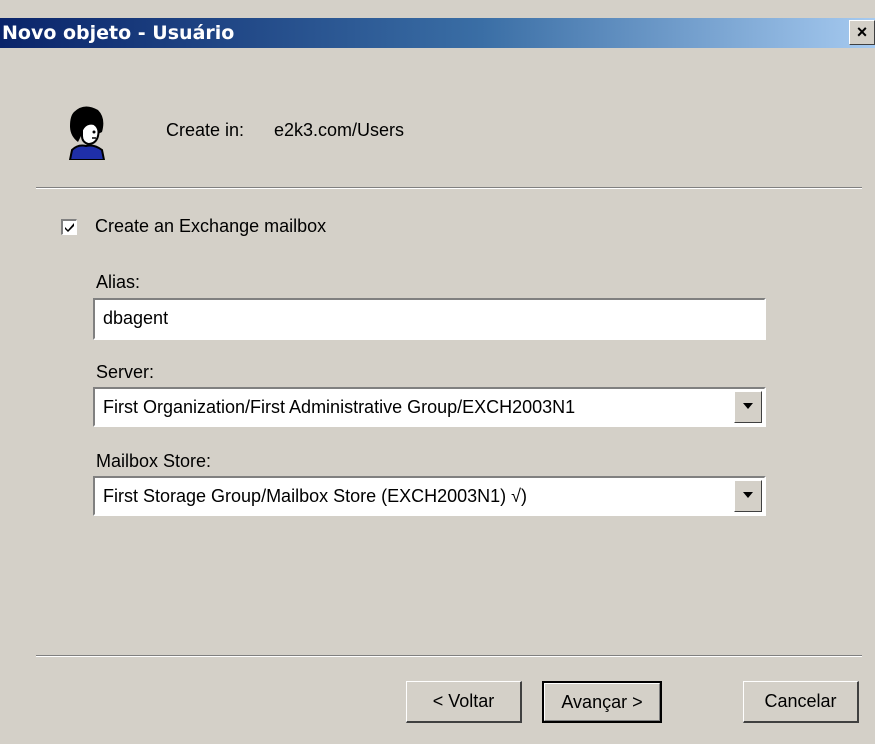 Image resolution: width=875 pixels, height=744 pixels. I want to click on create-in-label: Create in:, so click(205, 130).